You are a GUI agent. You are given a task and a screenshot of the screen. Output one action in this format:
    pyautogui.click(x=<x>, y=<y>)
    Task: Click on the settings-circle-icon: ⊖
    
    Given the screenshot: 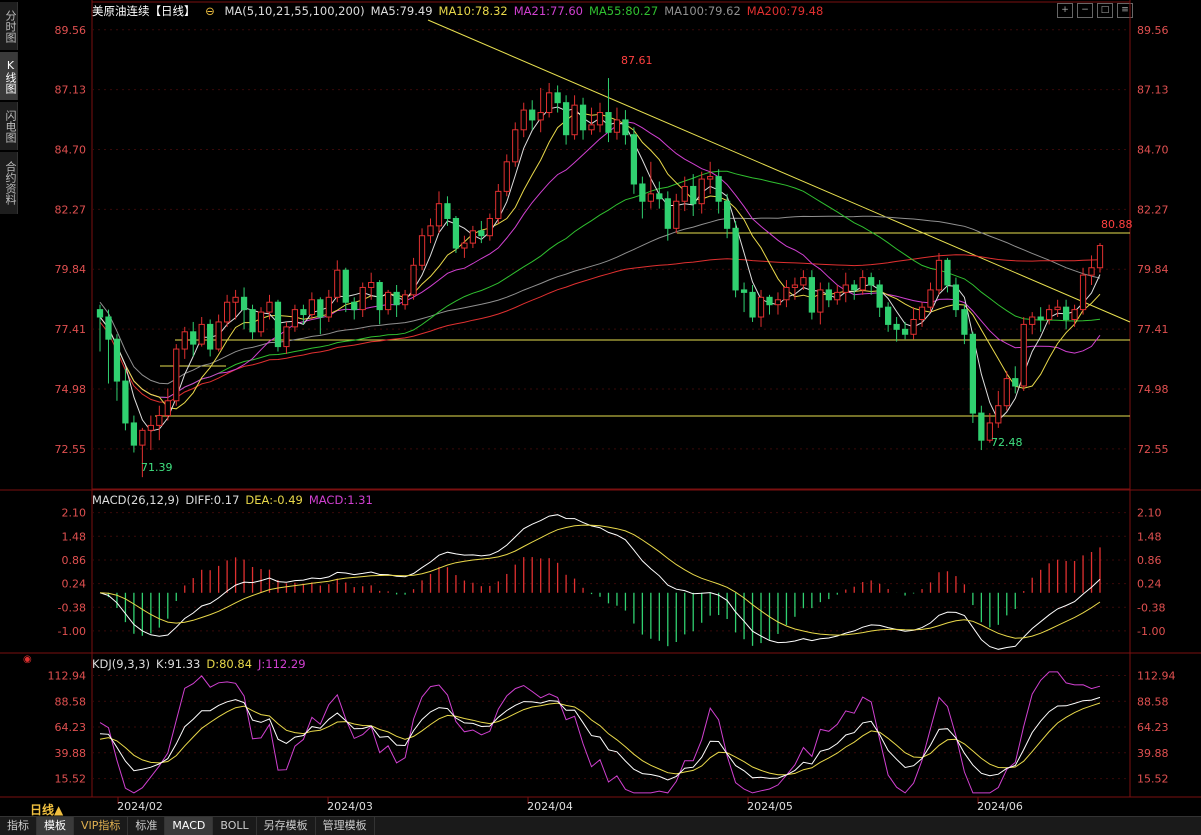 What is the action you would take?
    pyautogui.click(x=210, y=11)
    